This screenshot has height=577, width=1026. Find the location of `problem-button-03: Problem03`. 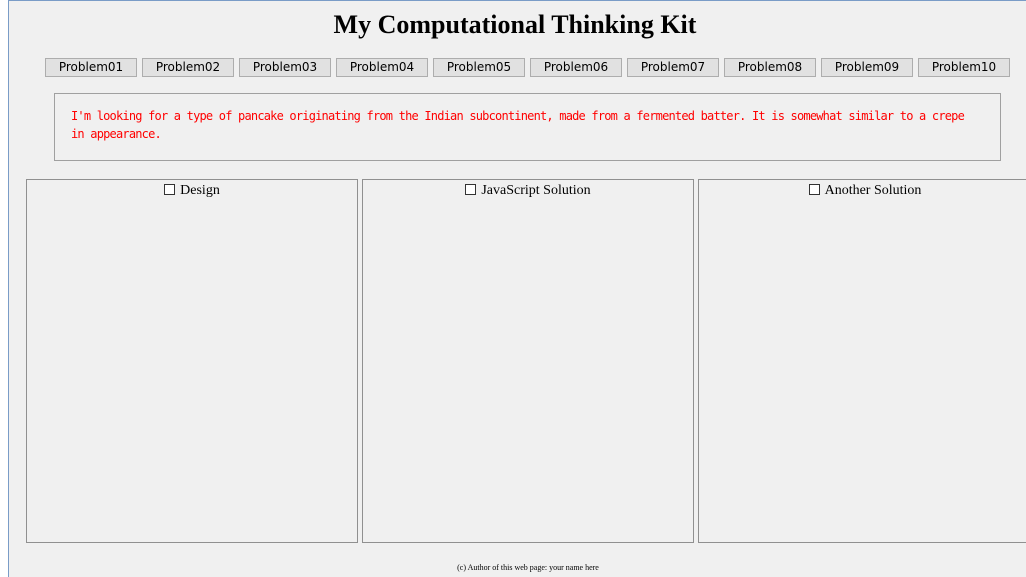

problem-button-03: Problem03 is located at coordinates (285, 67).